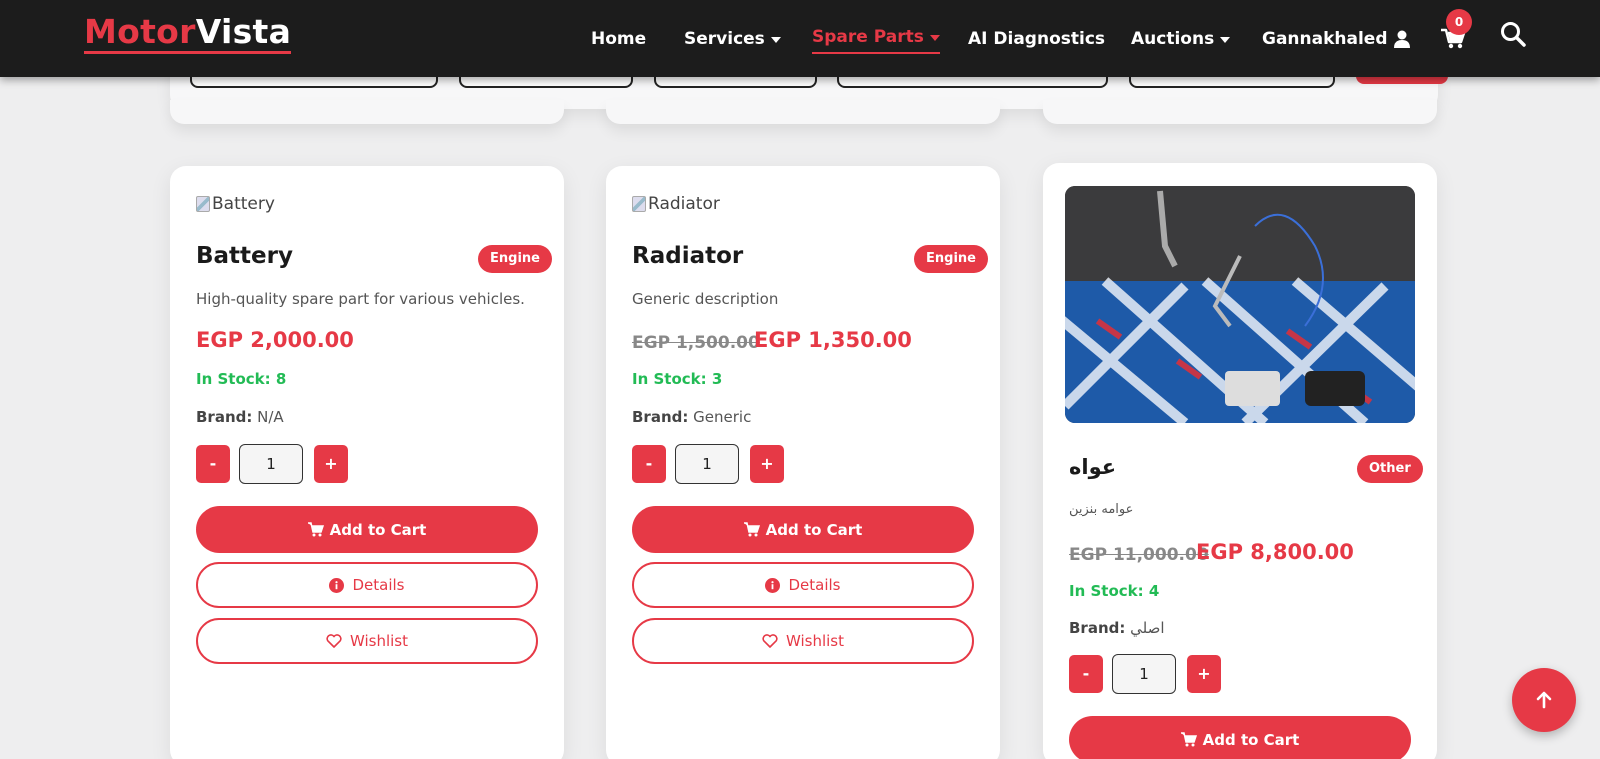 The width and height of the screenshot is (1600, 759). I want to click on stock-status: In Stock: 3, so click(677, 379).